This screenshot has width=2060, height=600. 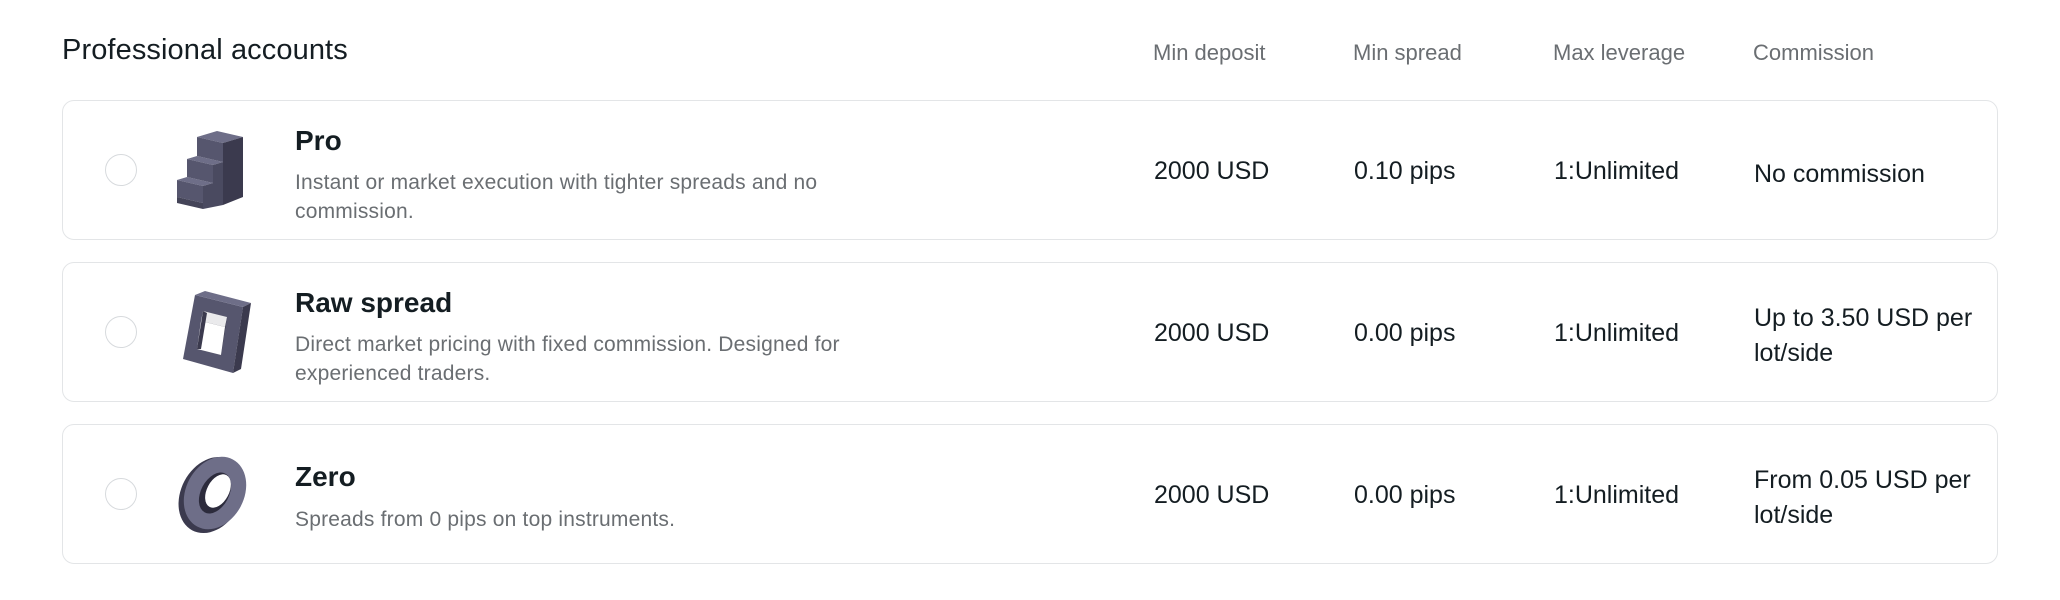 What do you see at coordinates (325, 476) in the screenshot?
I see `account-name: Zero` at bounding box center [325, 476].